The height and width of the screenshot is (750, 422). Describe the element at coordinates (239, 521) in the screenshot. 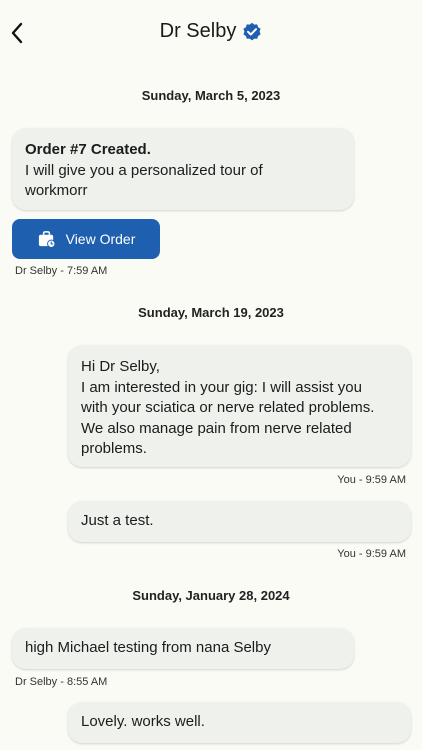

I see `outgoing-message: Just a test.` at that location.